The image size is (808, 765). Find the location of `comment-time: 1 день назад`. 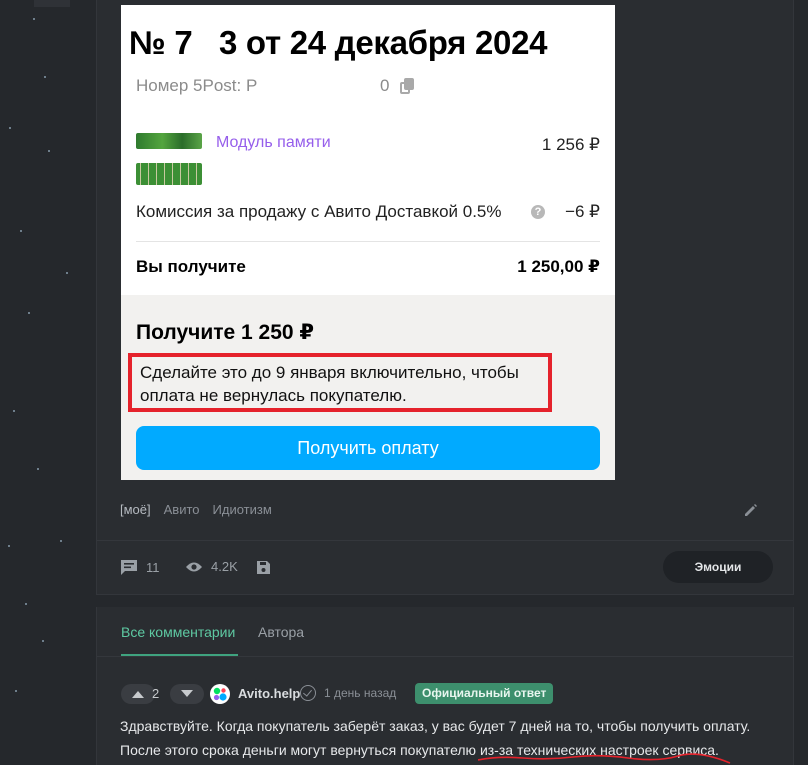

comment-time: 1 день назад is located at coordinates (360, 693).